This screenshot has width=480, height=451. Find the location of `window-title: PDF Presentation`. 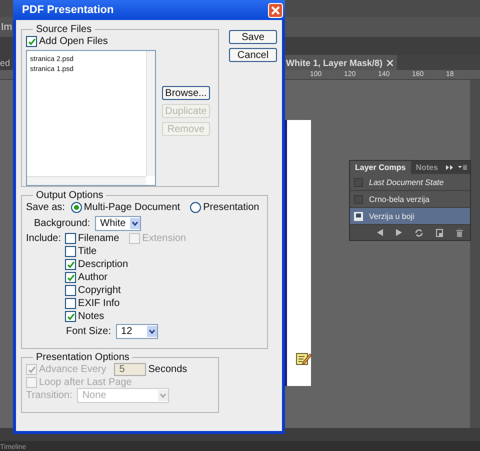

window-title: PDF Presentation is located at coordinates (67, 10).